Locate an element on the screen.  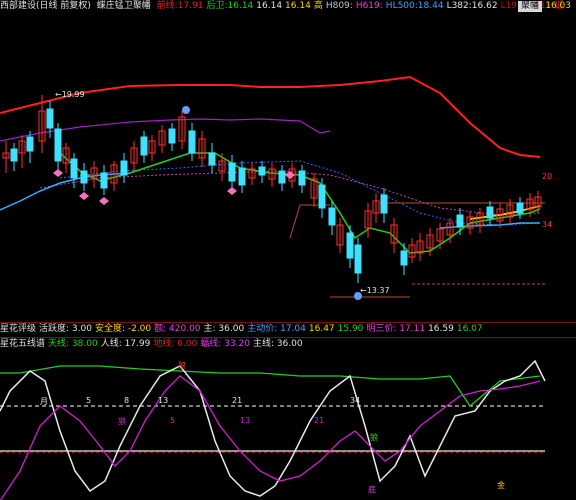
osc-number-3: 13 is located at coordinates (163, 400).